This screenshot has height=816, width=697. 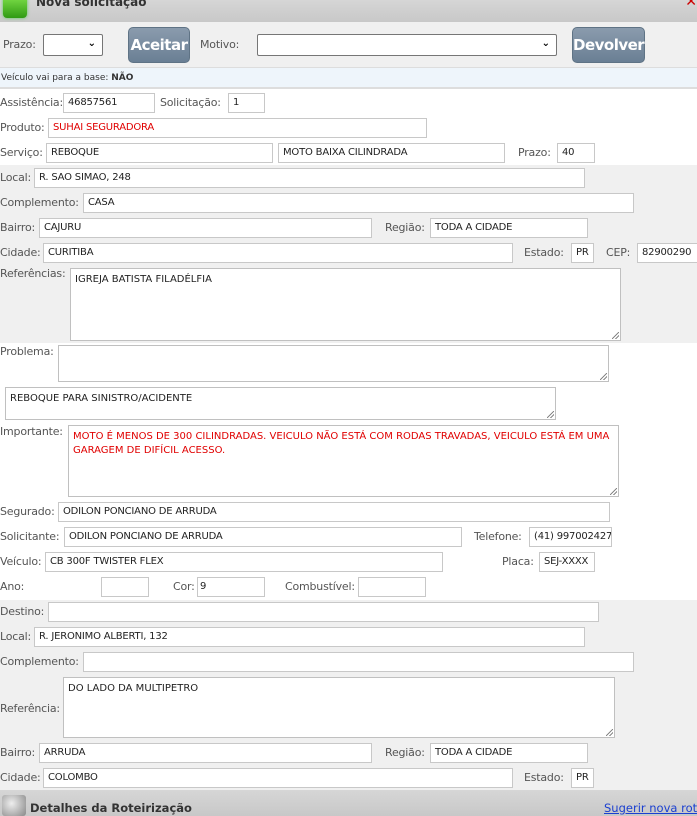 What do you see at coordinates (19, 44) in the screenshot?
I see `prazo-label: Prazo:` at bounding box center [19, 44].